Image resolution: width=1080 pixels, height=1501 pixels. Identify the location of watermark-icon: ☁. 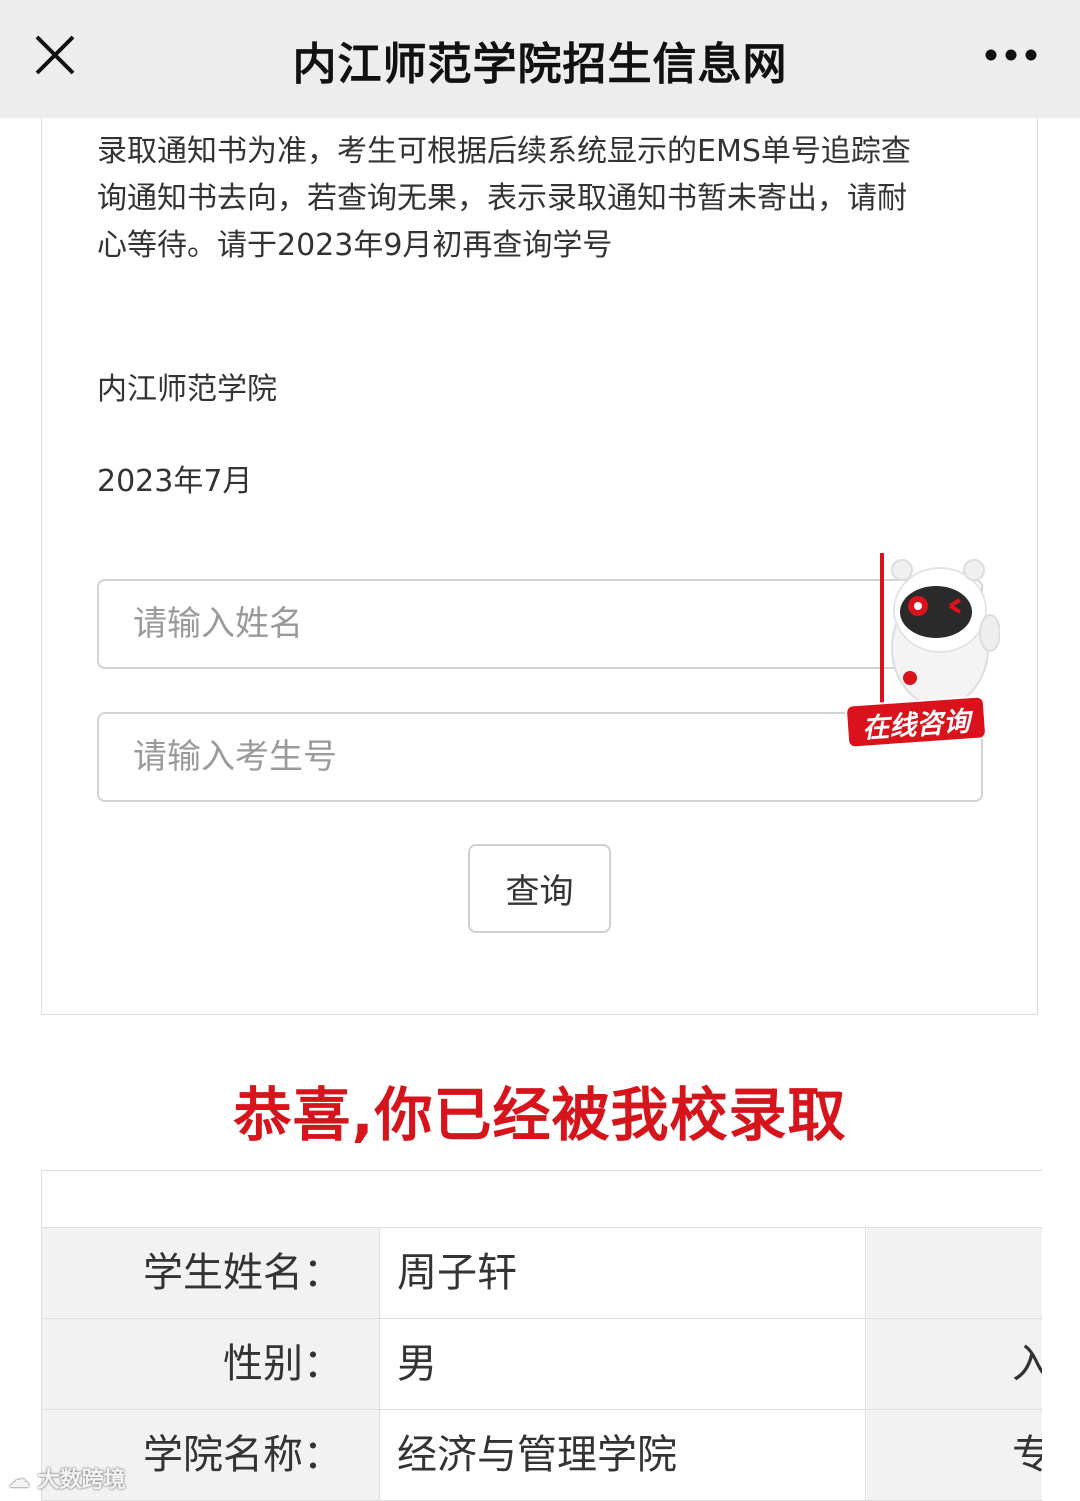
(23, 1480).